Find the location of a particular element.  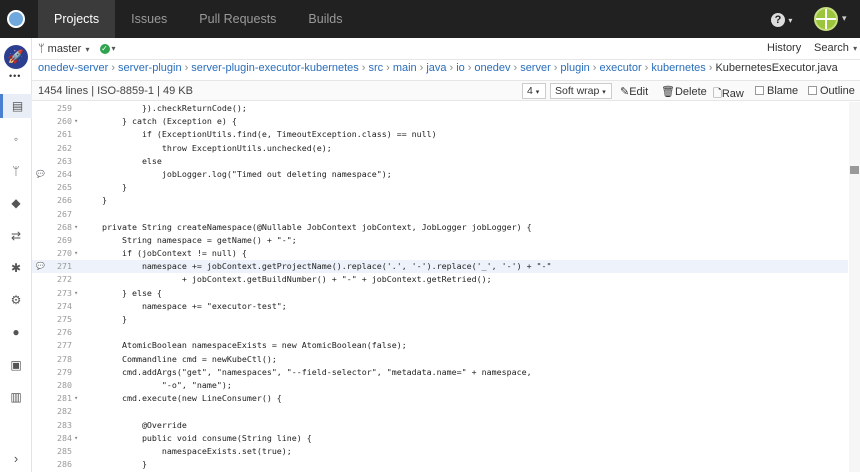

onedev-logo-icon is located at coordinates (16, 19).